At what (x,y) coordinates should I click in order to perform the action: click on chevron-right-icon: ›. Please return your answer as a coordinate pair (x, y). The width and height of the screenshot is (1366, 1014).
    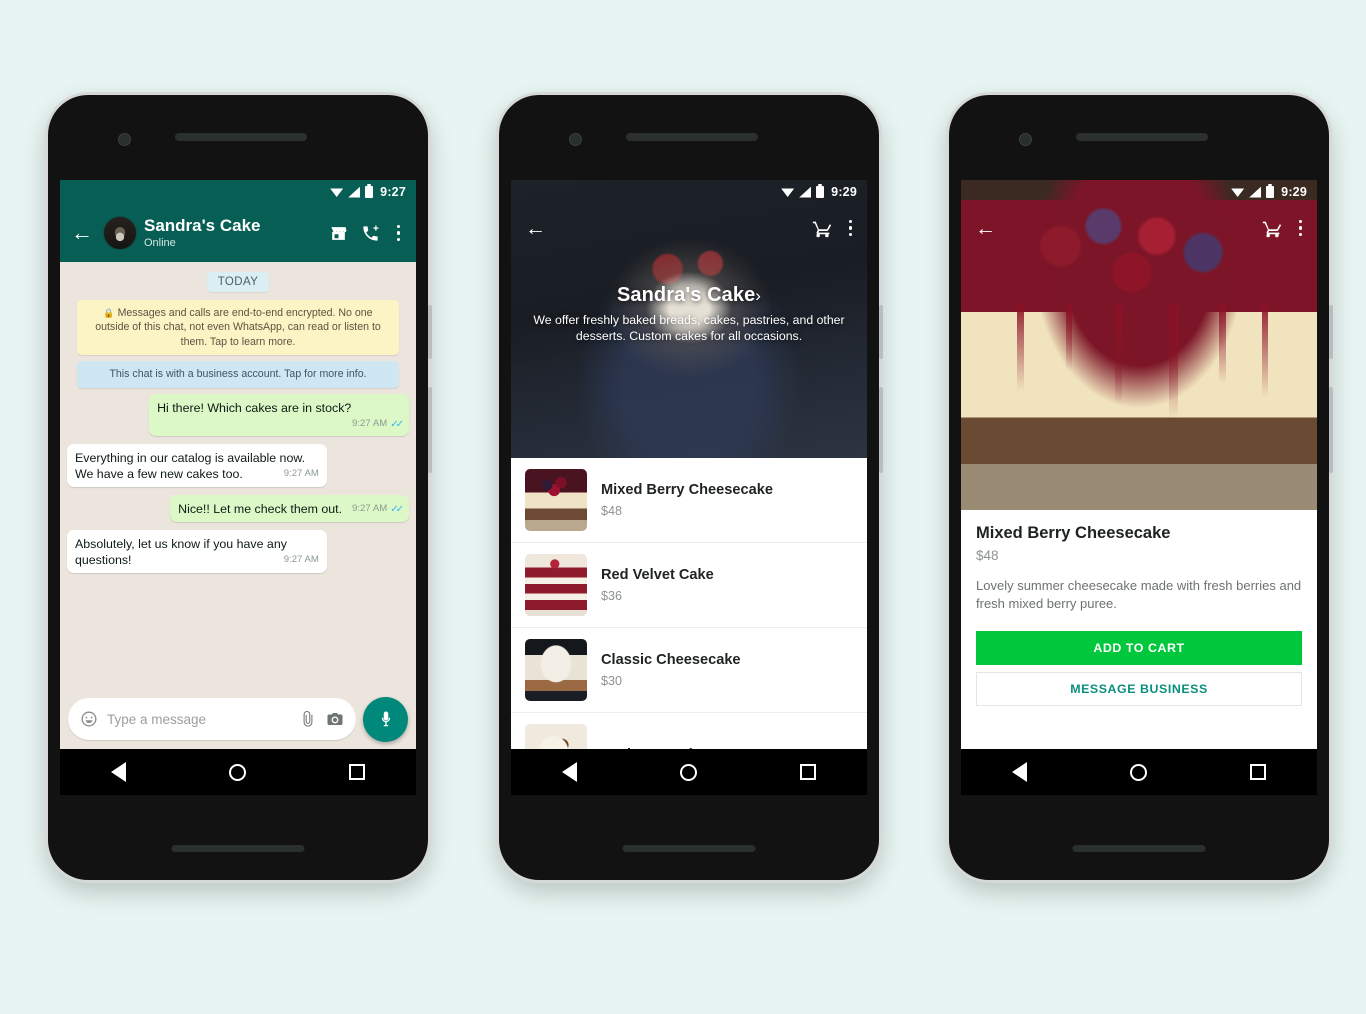
    Looking at the image, I should click on (758, 295).